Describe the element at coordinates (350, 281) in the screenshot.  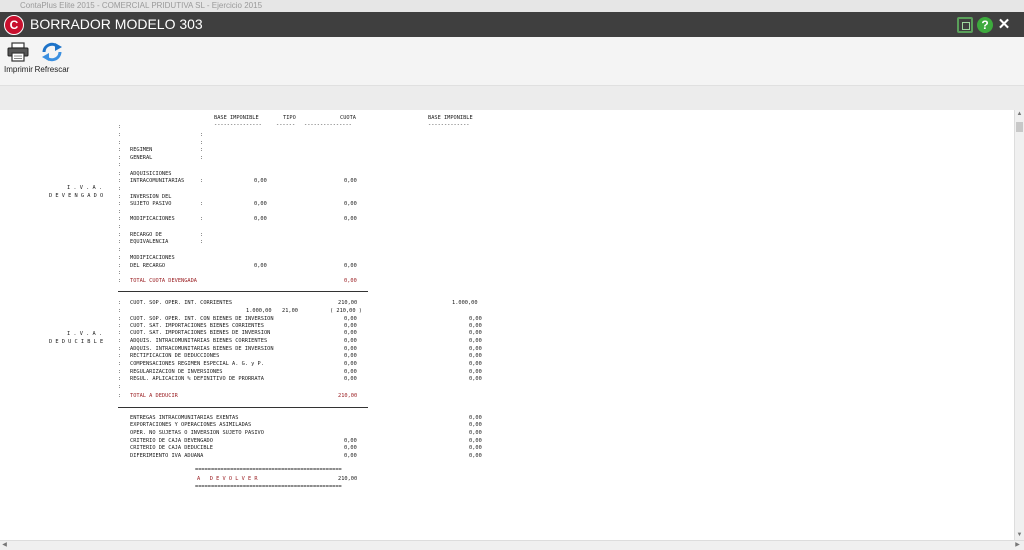
I see `total-devengada-value: 0,00` at that location.